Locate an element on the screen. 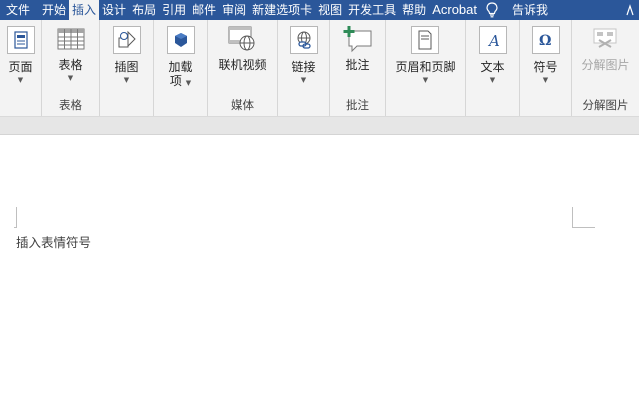 Image resolution: width=639 pixels, height=402 pixels. svg-text: Ω is located at coordinates (545, 41).